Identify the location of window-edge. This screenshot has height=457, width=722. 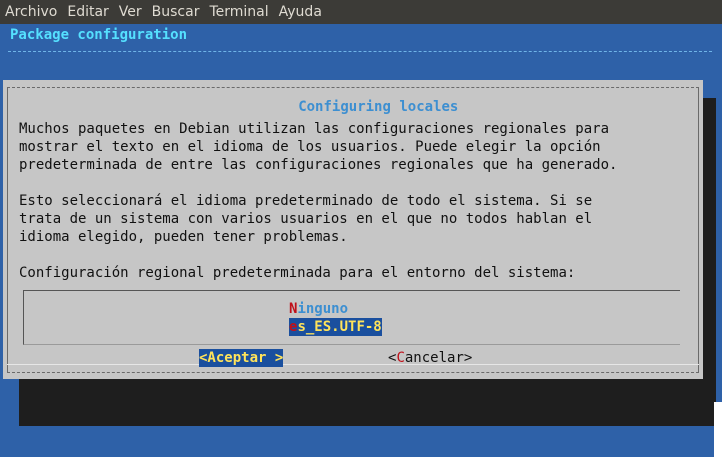
(718, 429).